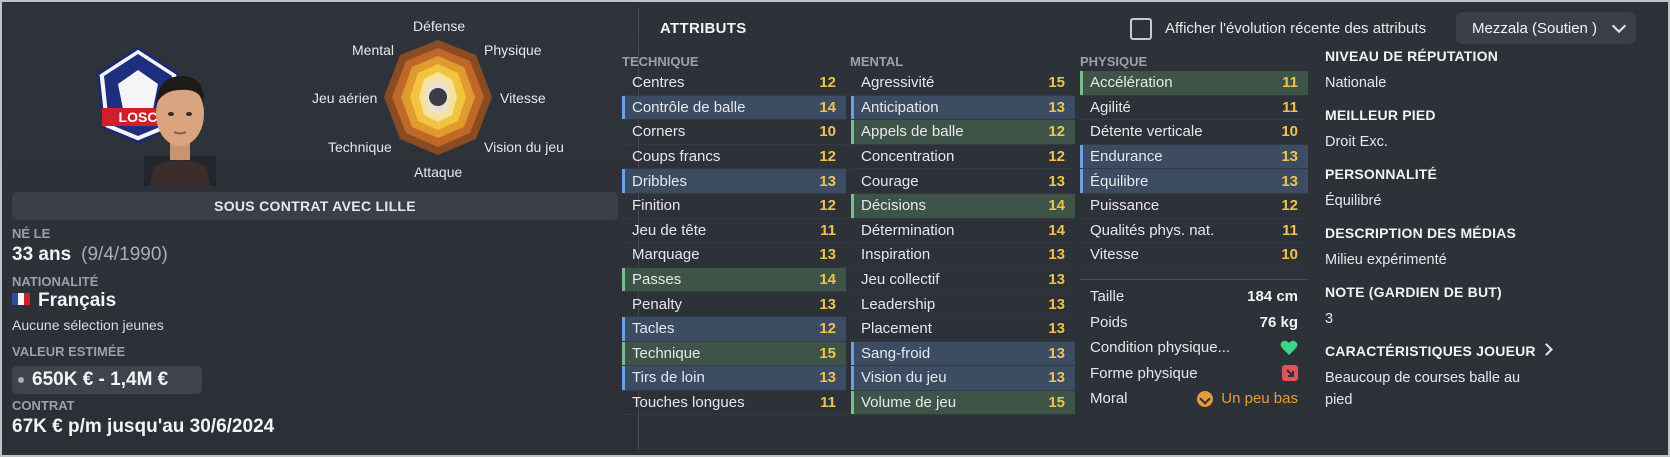 This screenshot has width=1670, height=457. Describe the element at coordinates (659, 132) in the screenshot. I see `attribute-name: Corners` at that location.